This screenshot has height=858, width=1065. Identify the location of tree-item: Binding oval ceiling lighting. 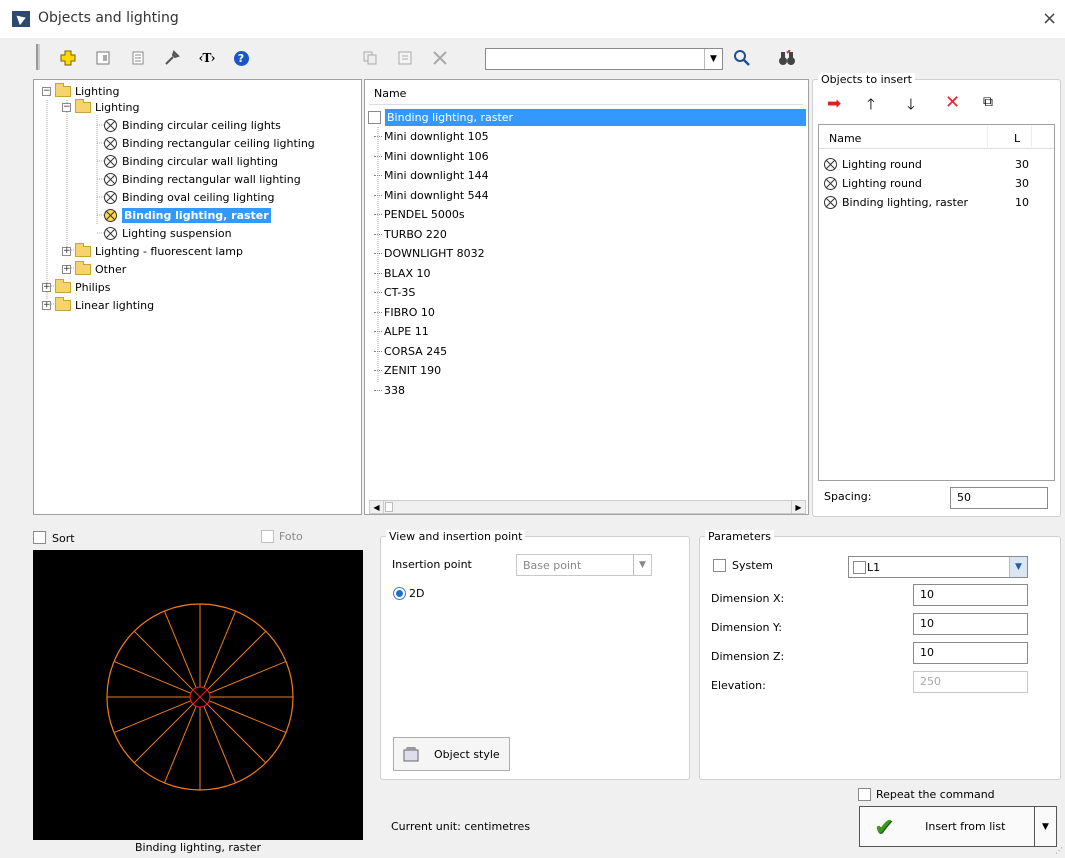
(189, 197).